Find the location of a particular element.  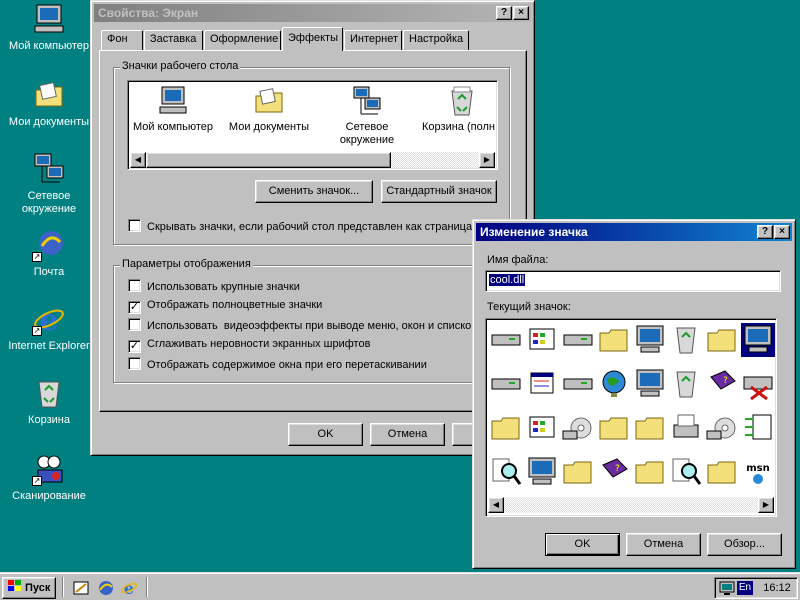

audio-cd-icon is located at coordinates (723, 428).